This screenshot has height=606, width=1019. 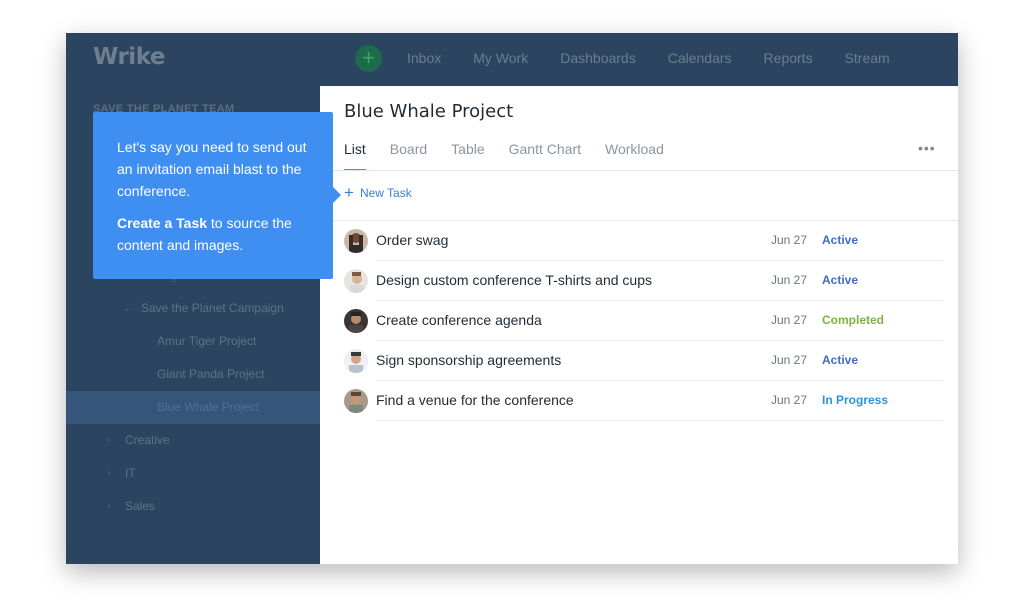 What do you see at coordinates (147, 440) in the screenshot?
I see `sidebar-item-label: Creative` at bounding box center [147, 440].